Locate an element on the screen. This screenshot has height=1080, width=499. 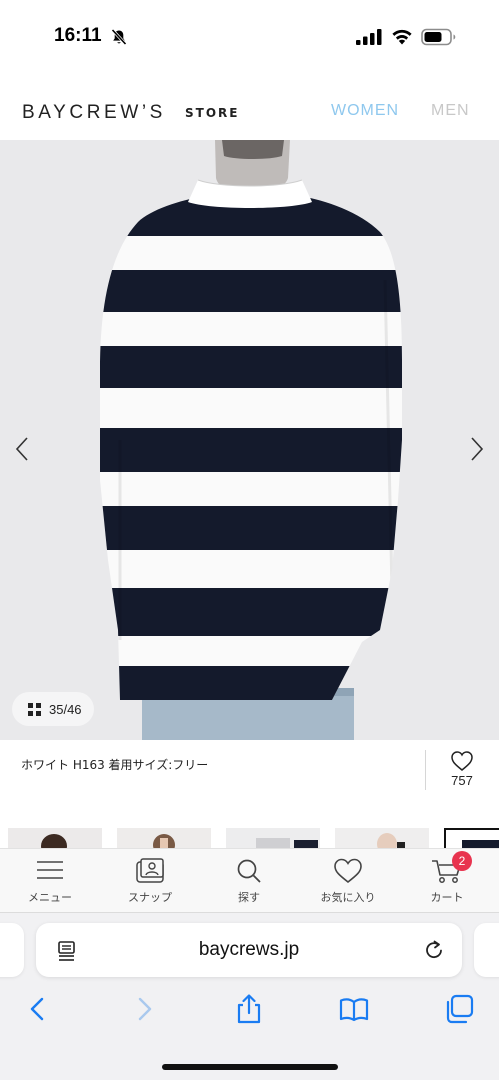
url-text: baycrews.jp is located at coordinates (249, 949).